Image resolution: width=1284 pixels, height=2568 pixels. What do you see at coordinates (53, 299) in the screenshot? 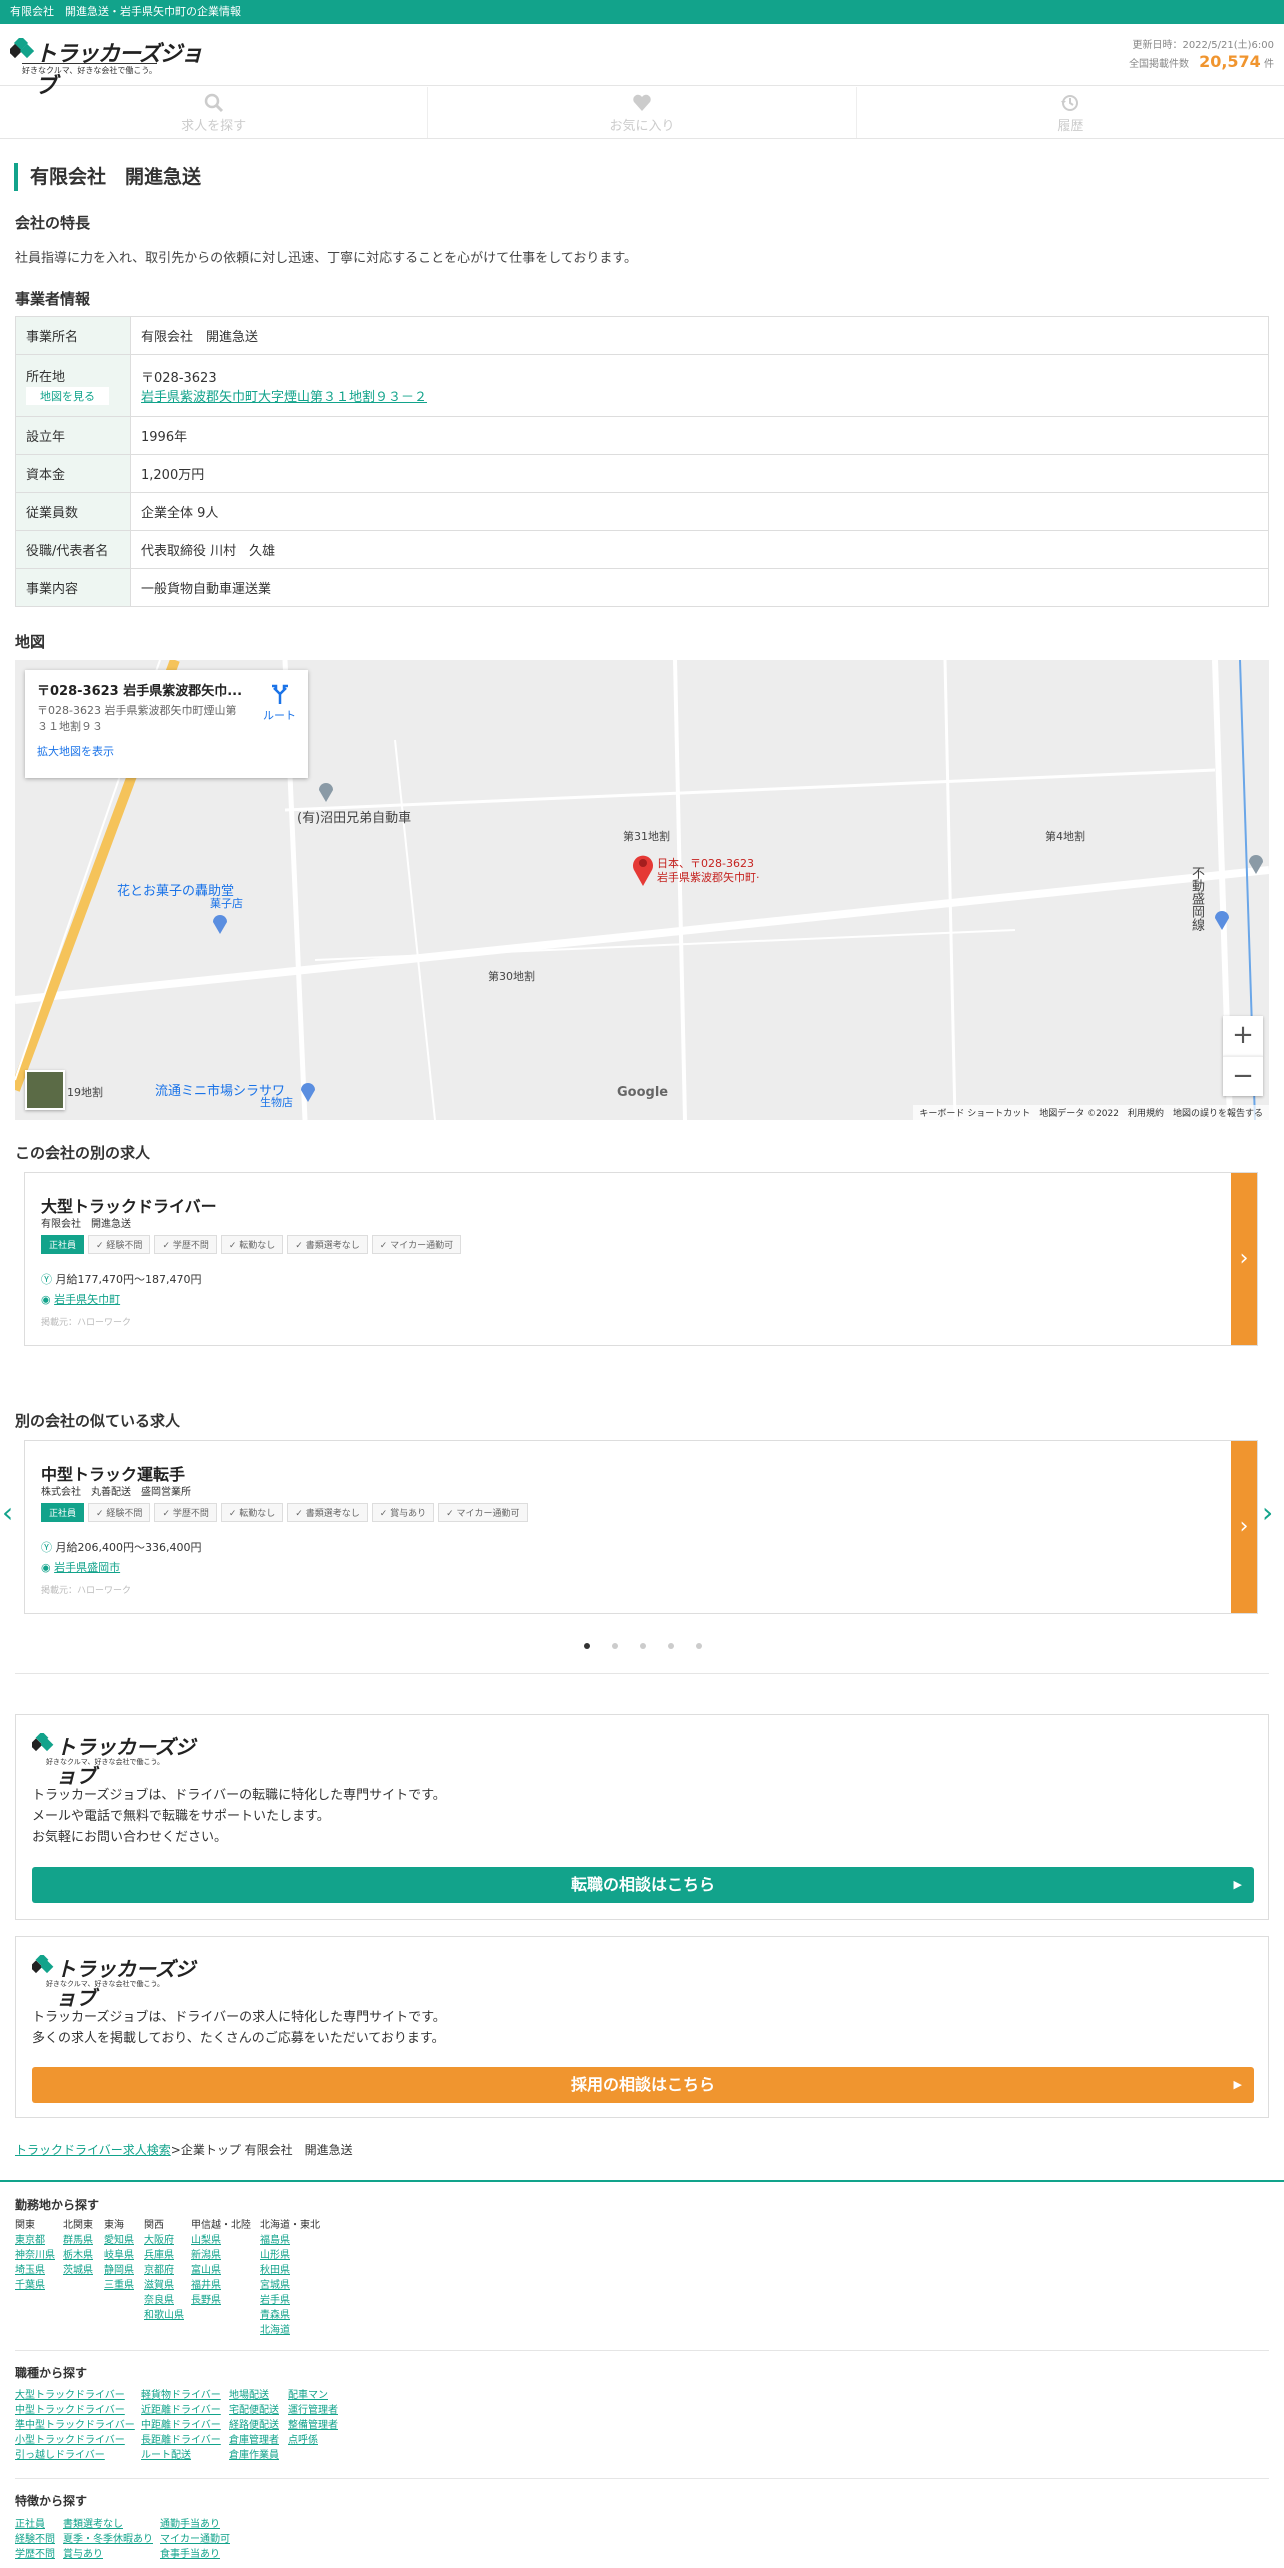
I see `company-info-heading: 事業者情報` at bounding box center [53, 299].